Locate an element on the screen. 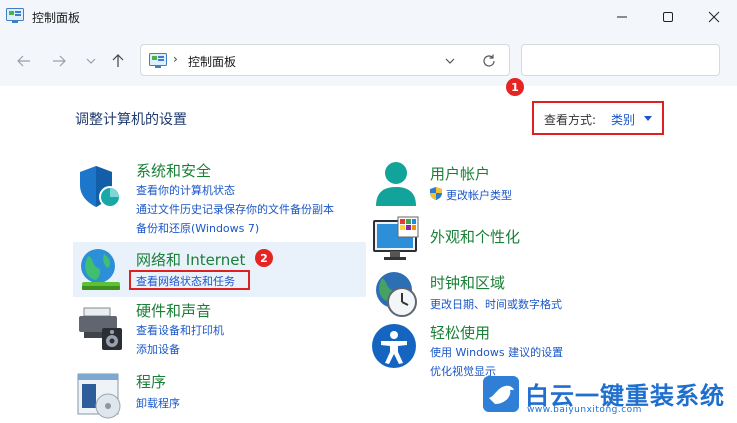 This screenshot has width=737, height=423. ease-of-access-icon is located at coordinates (394, 346).